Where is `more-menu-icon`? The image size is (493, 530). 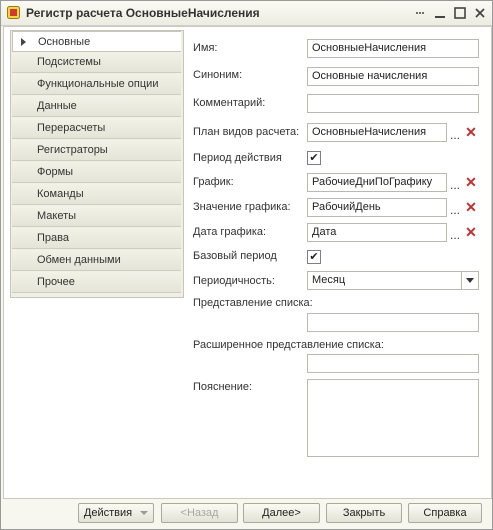 more-menu-icon is located at coordinates (420, 13).